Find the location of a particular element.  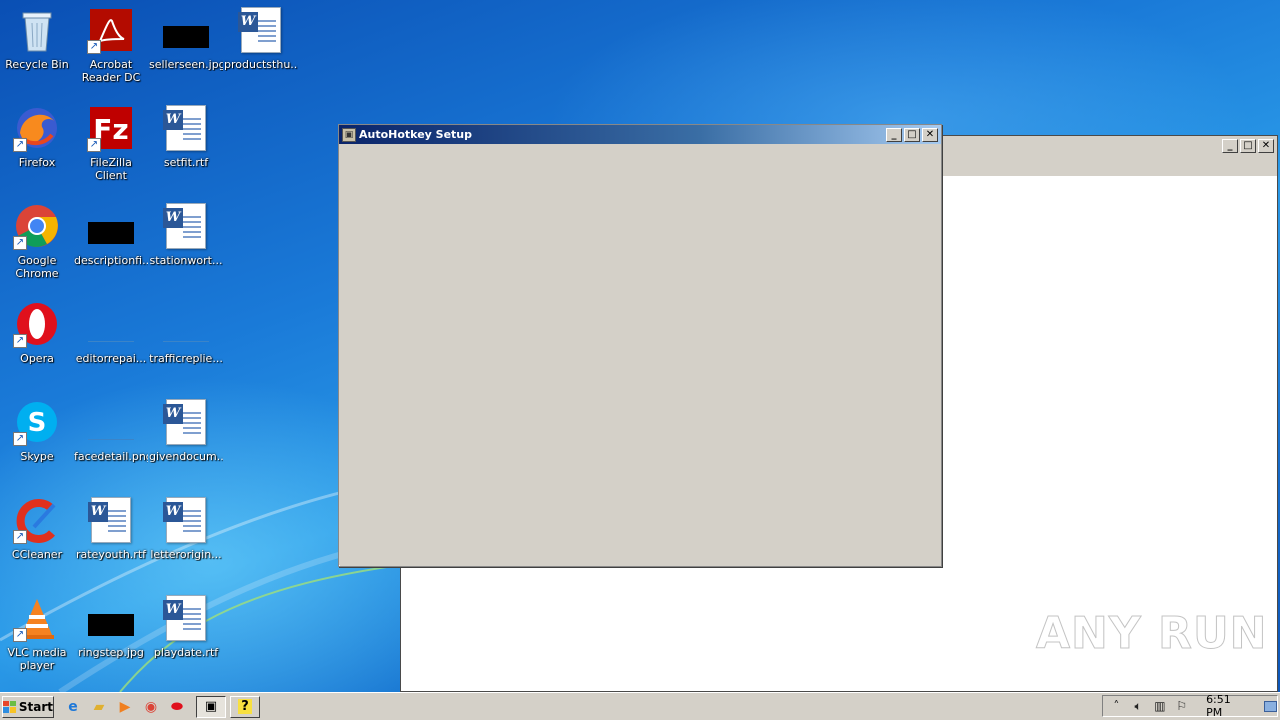

desktop-icon-google-chrome: ↗ Google Chrome is located at coordinates (37, 248).